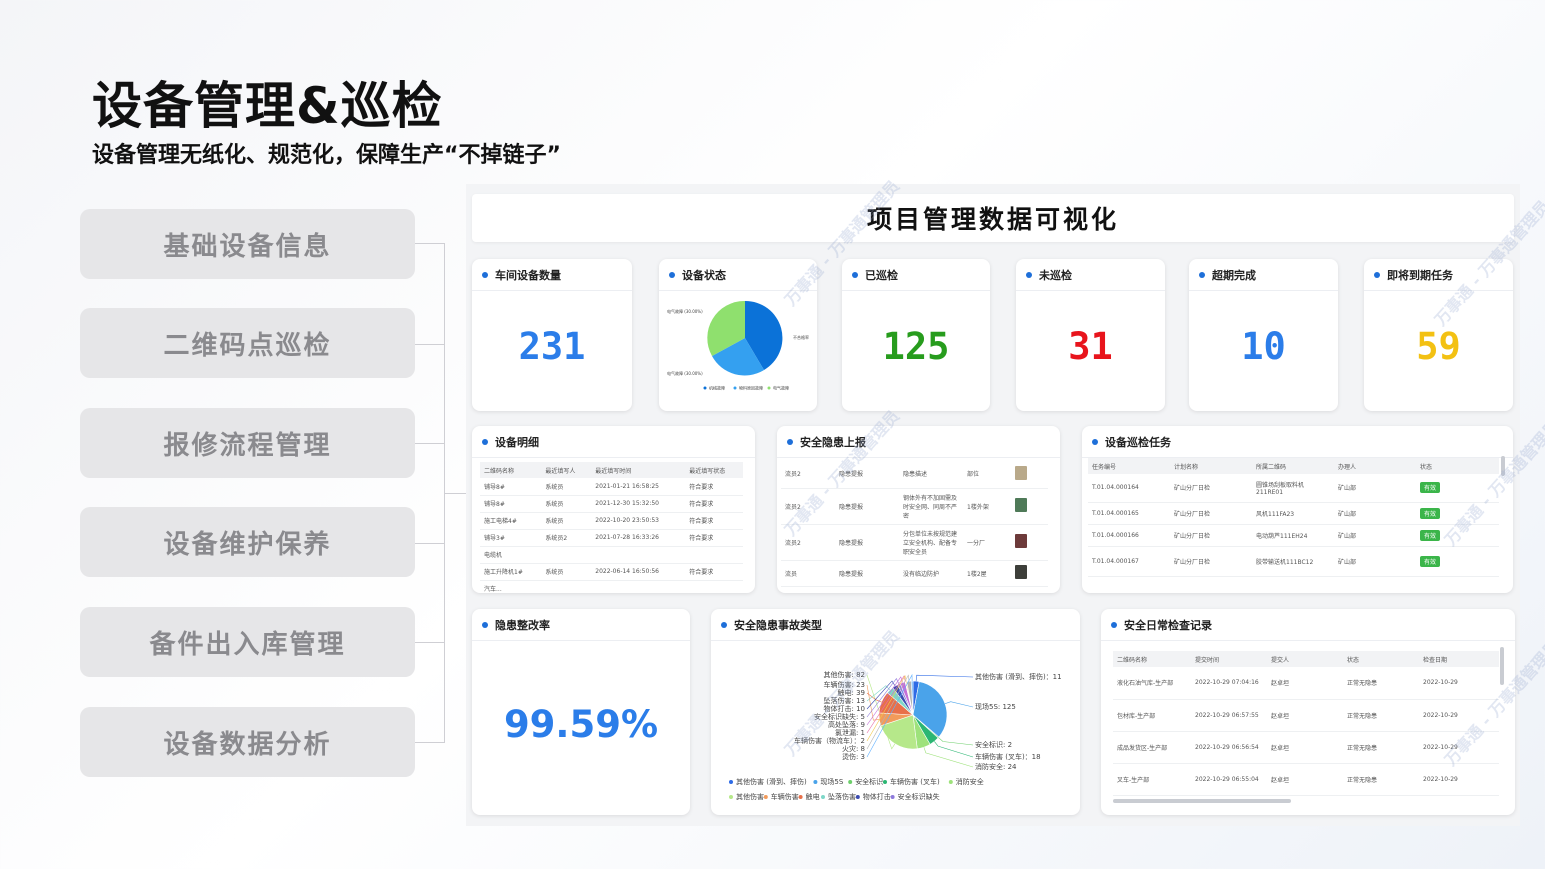  Describe the element at coordinates (1055, 275) in the screenshot. I see `stat-label: 未巡检` at that location.